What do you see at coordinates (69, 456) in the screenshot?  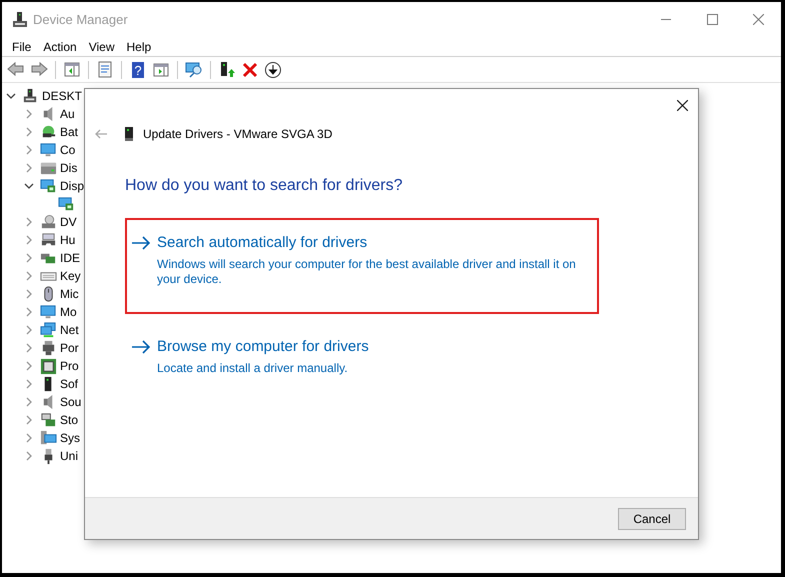 I see `tree-item: Uni` at bounding box center [69, 456].